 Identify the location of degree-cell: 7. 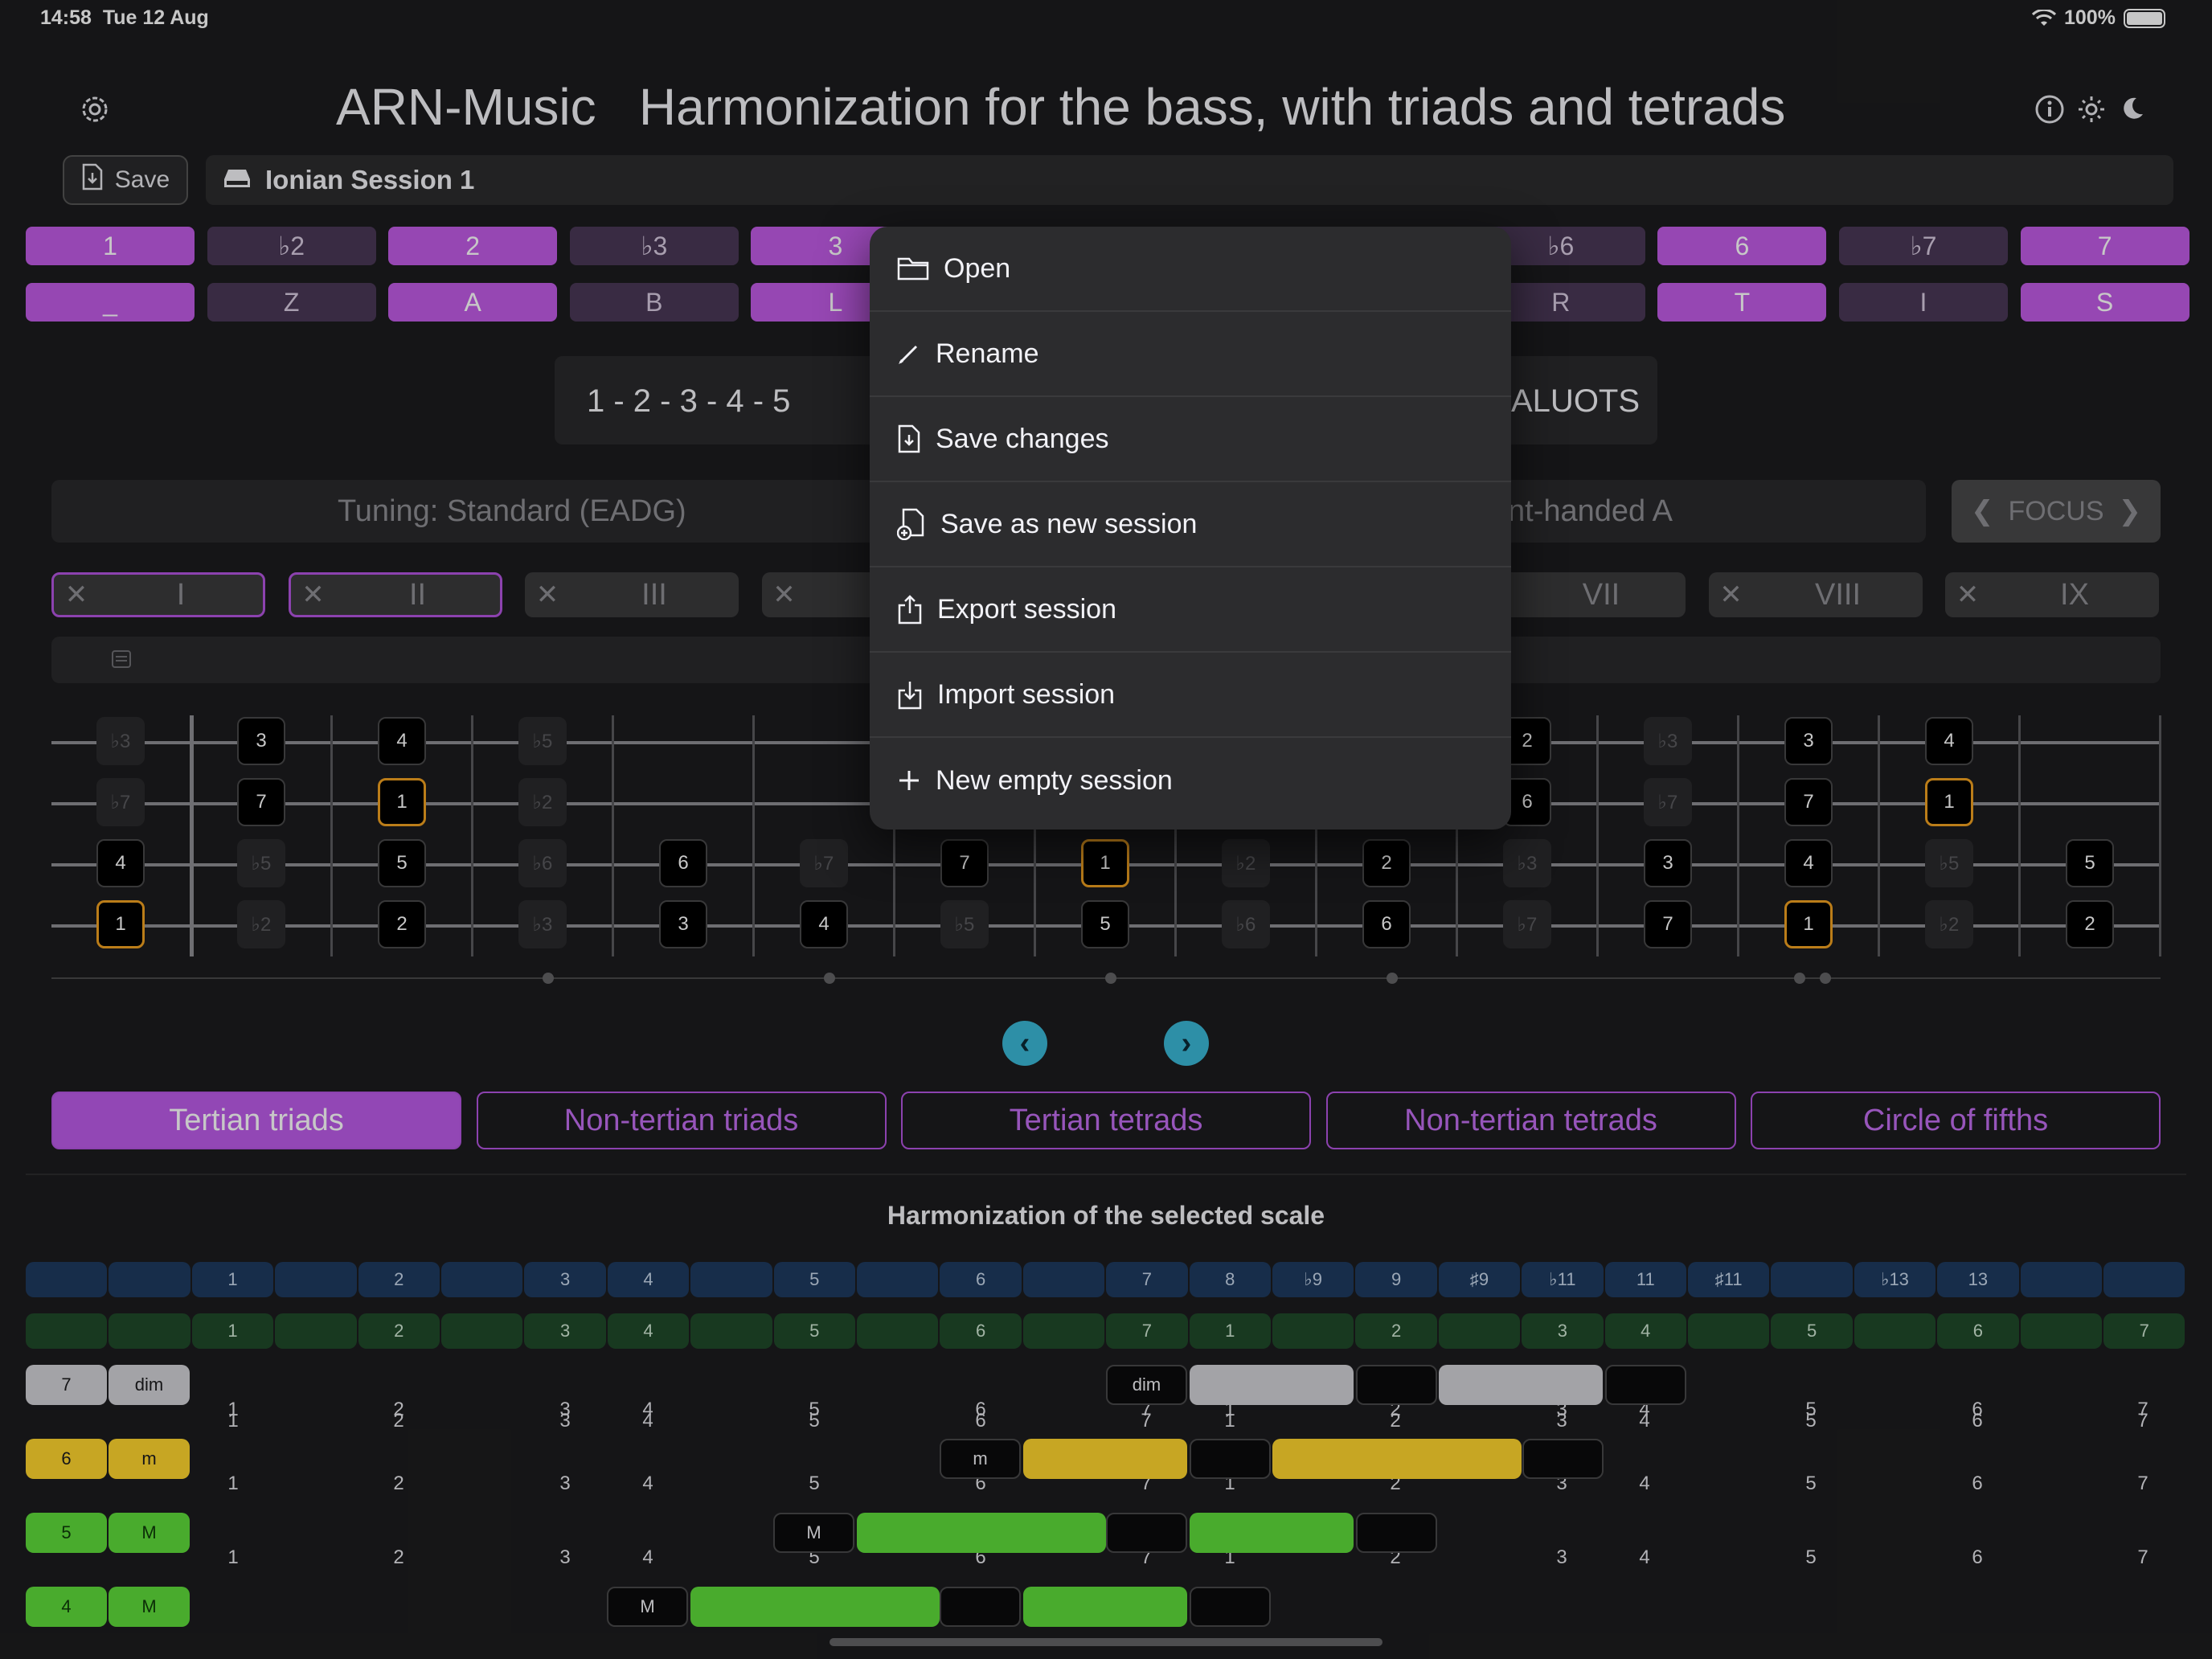
(1147, 1331).